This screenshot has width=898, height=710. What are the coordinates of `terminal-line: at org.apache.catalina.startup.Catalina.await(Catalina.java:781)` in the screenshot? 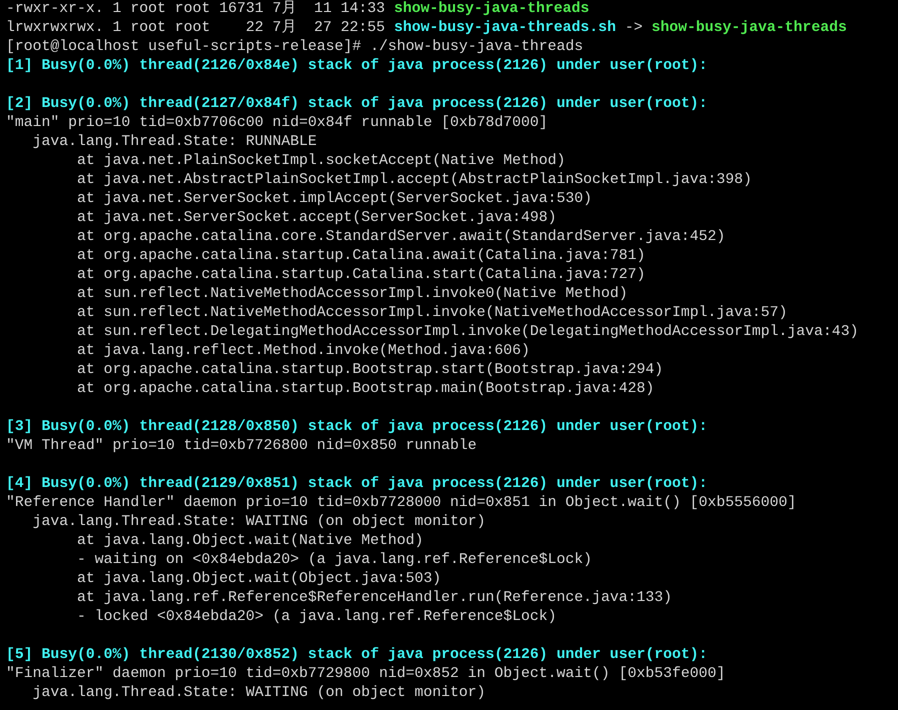 It's located at (361, 256).